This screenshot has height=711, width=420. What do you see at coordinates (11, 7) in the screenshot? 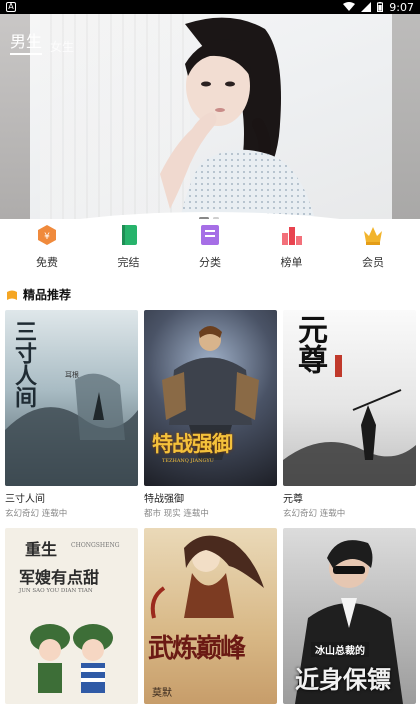
I see `notification-icon: A` at bounding box center [11, 7].